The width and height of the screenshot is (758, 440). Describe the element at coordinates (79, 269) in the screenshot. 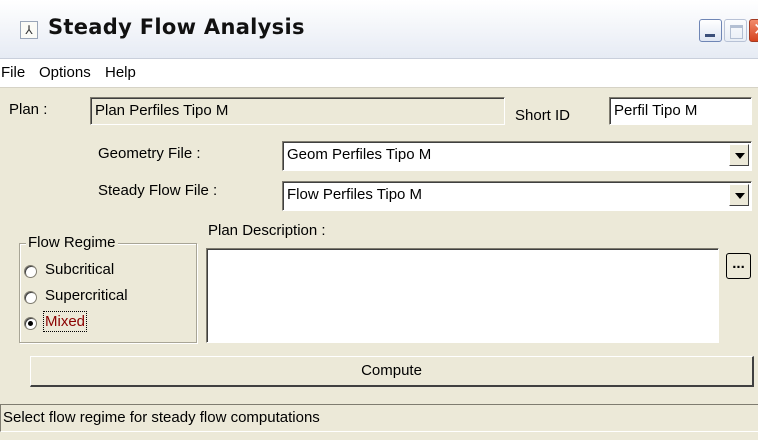

I see `subcritical-label: Subcritical` at that location.